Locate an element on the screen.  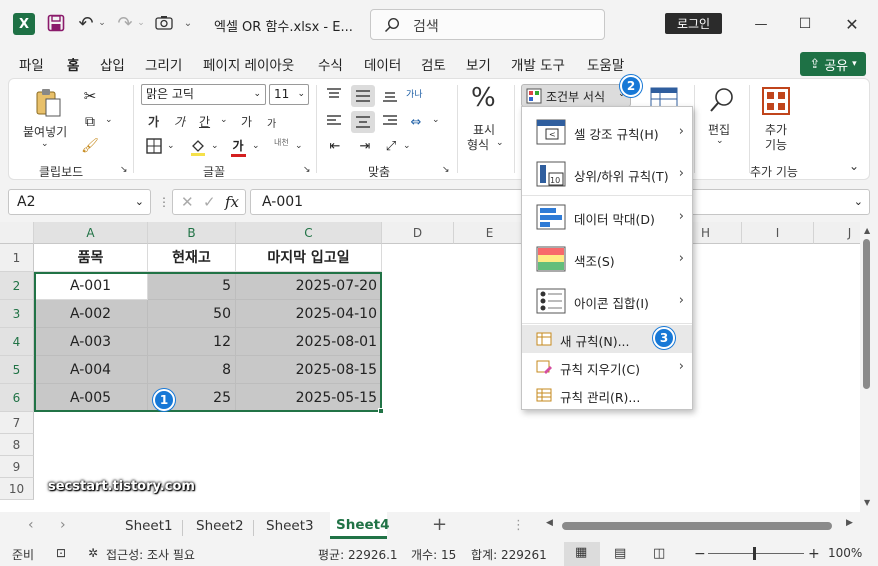
align-top-icon is located at coordinates (335, 96).